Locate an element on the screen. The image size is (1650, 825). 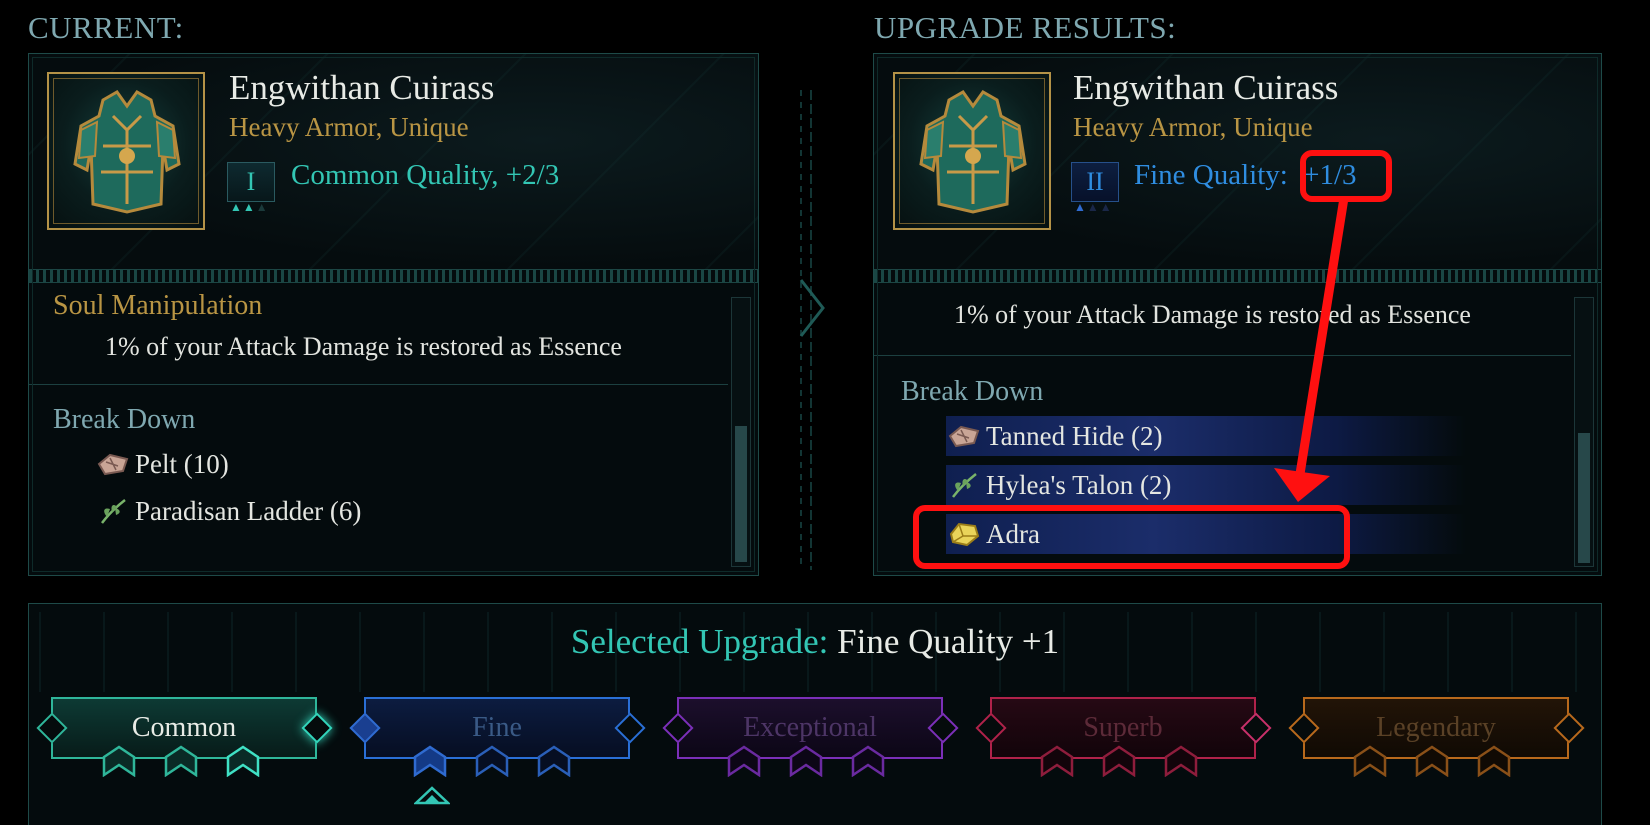
material-label: Tanned Hide (2) is located at coordinates (1074, 435).